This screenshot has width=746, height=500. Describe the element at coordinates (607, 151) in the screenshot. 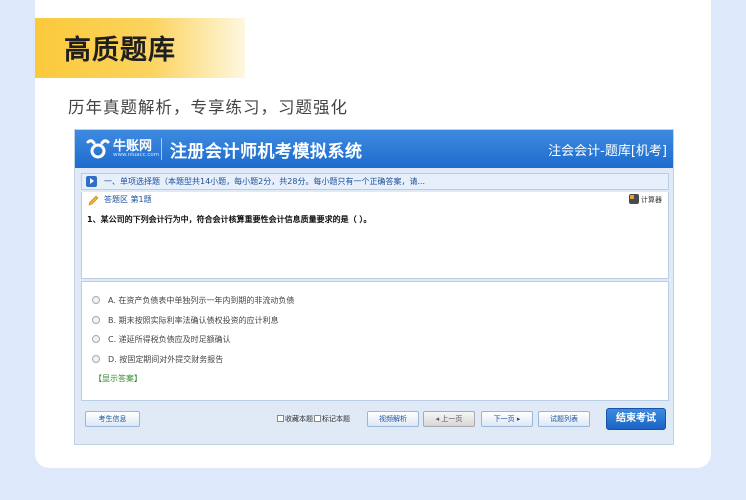

I see `subject-title: 注会会计-题库[机考]` at that location.